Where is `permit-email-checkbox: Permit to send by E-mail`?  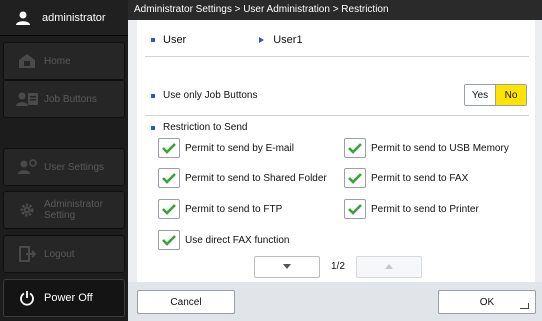
permit-email-checkbox: Permit to send by E-mail is located at coordinates (226, 148).